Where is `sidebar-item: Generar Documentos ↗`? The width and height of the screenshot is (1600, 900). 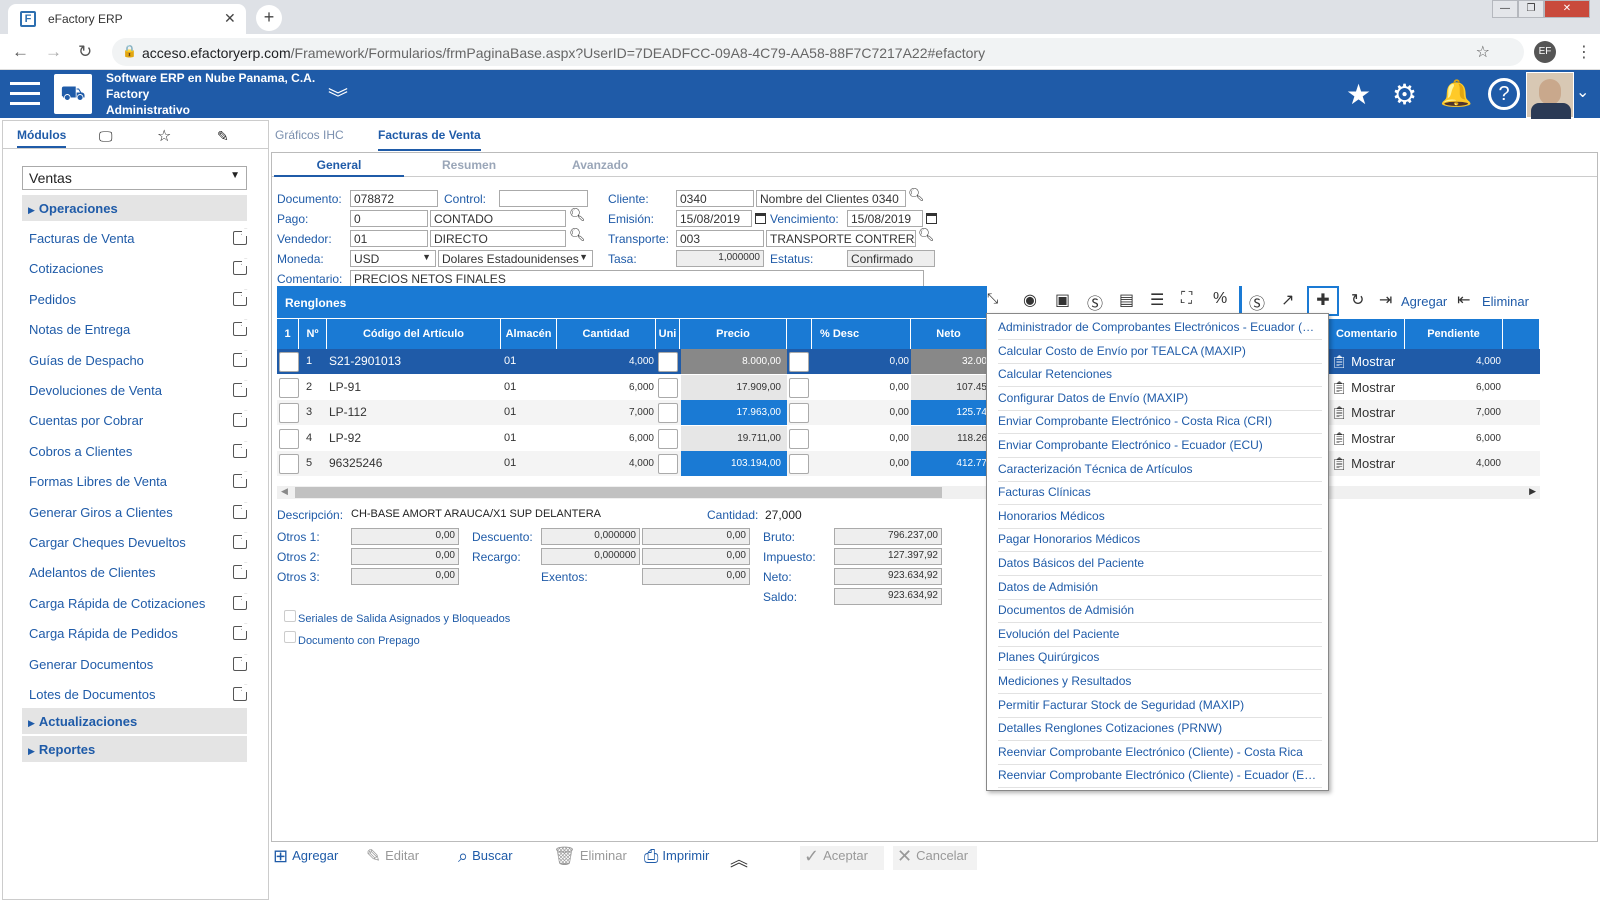
sidebar-item: Generar Documentos ↗ is located at coordinates (139, 666).